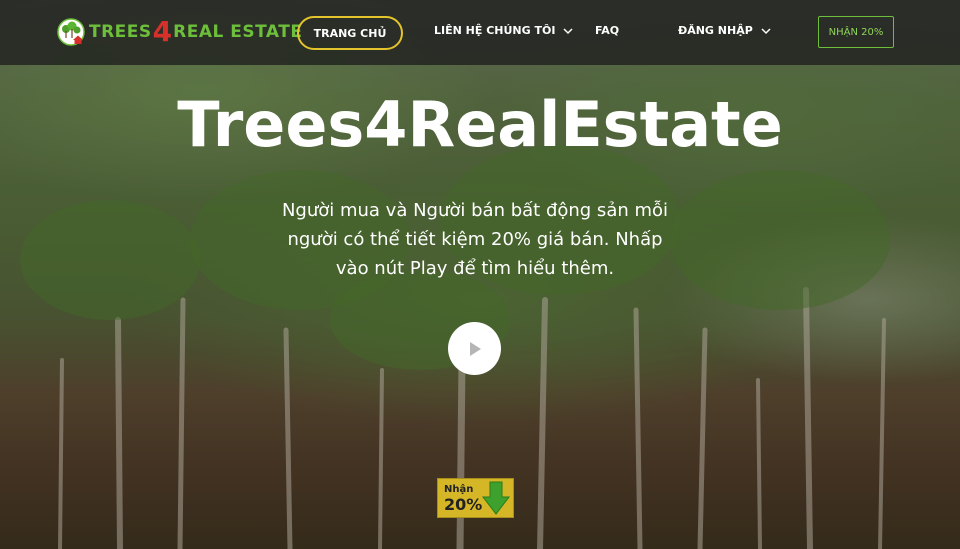 The height and width of the screenshot is (549, 960). What do you see at coordinates (71, 32) in the screenshot?
I see `tree-house-logo-icon` at bounding box center [71, 32].